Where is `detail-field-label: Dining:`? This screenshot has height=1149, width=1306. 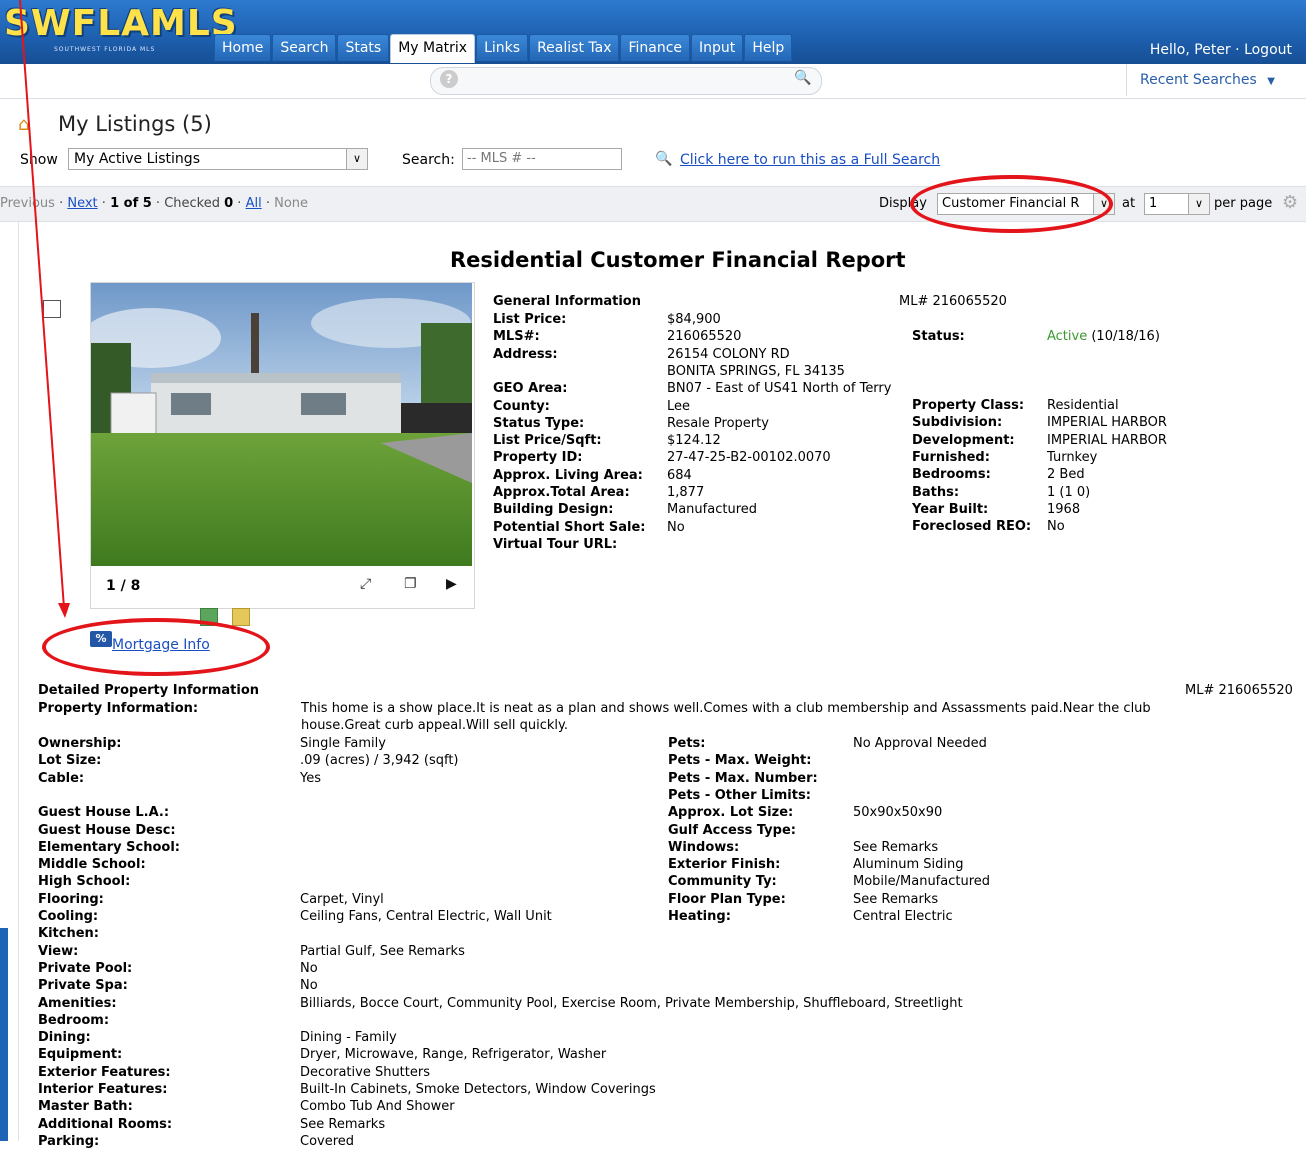
detail-field-label: Dining: is located at coordinates (64, 1038).